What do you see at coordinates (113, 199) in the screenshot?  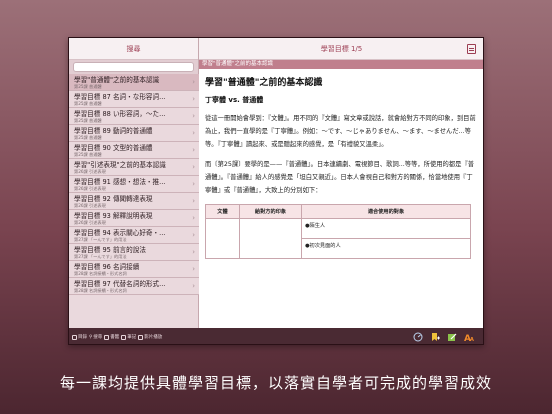 I see `list-item-title: 學習目標 92 傳聞轉達表現` at bounding box center [113, 199].